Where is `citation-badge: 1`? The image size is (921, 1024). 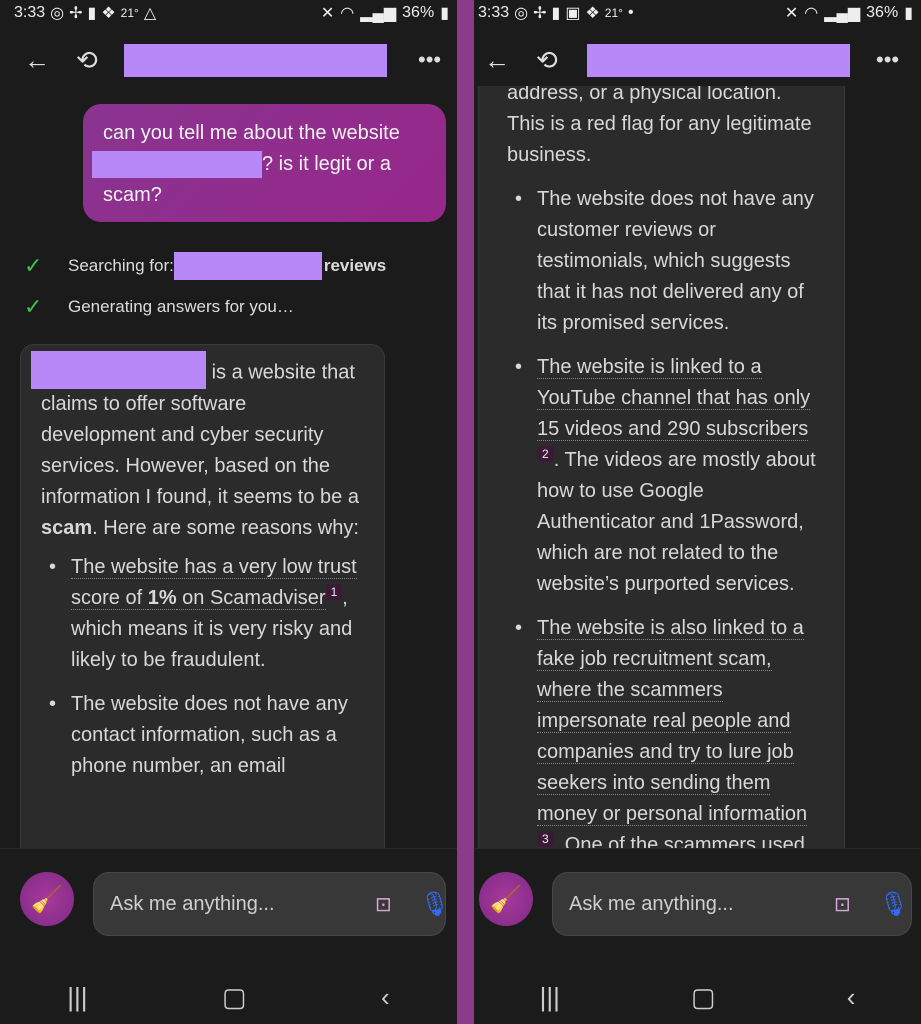 citation-badge: 1 is located at coordinates (334, 592).